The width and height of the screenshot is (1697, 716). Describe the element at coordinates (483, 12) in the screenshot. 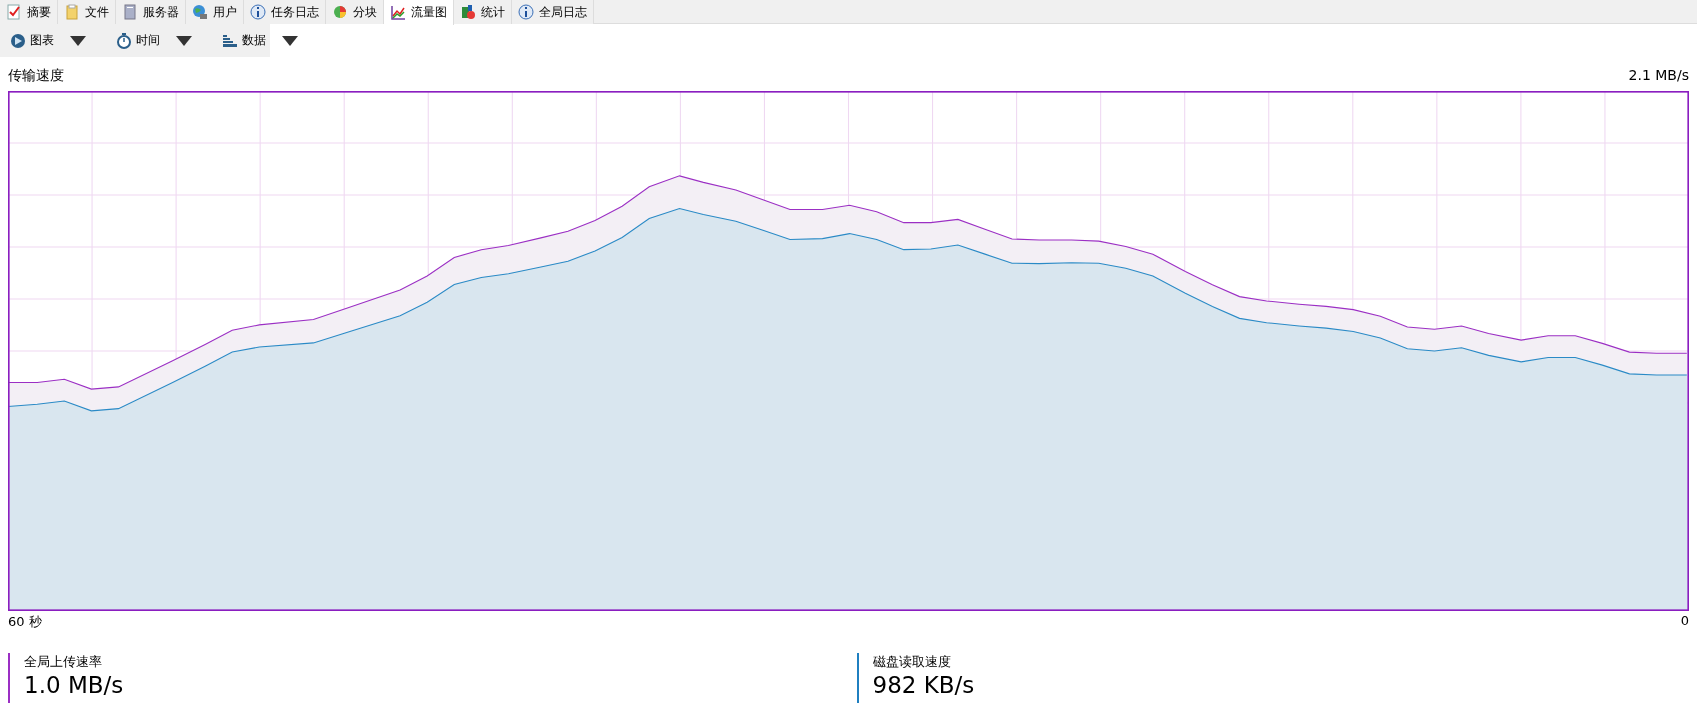

I see `tab: 统计` at that location.